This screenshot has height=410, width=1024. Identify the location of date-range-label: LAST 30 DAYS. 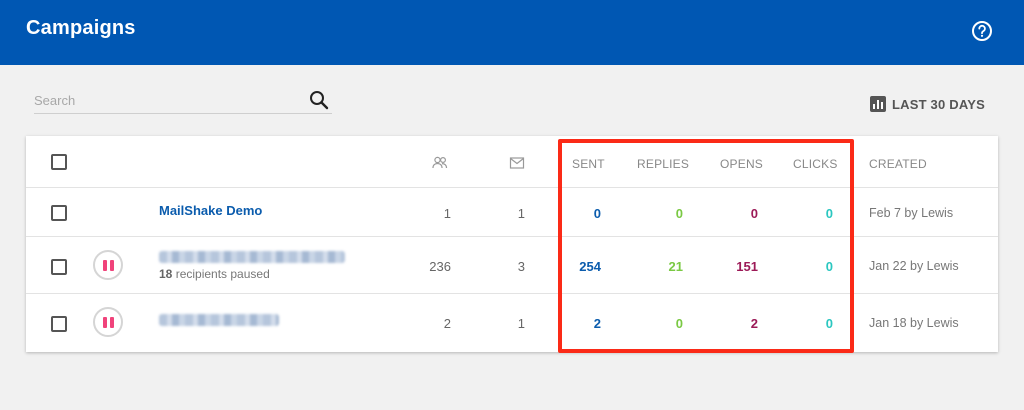
(938, 104).